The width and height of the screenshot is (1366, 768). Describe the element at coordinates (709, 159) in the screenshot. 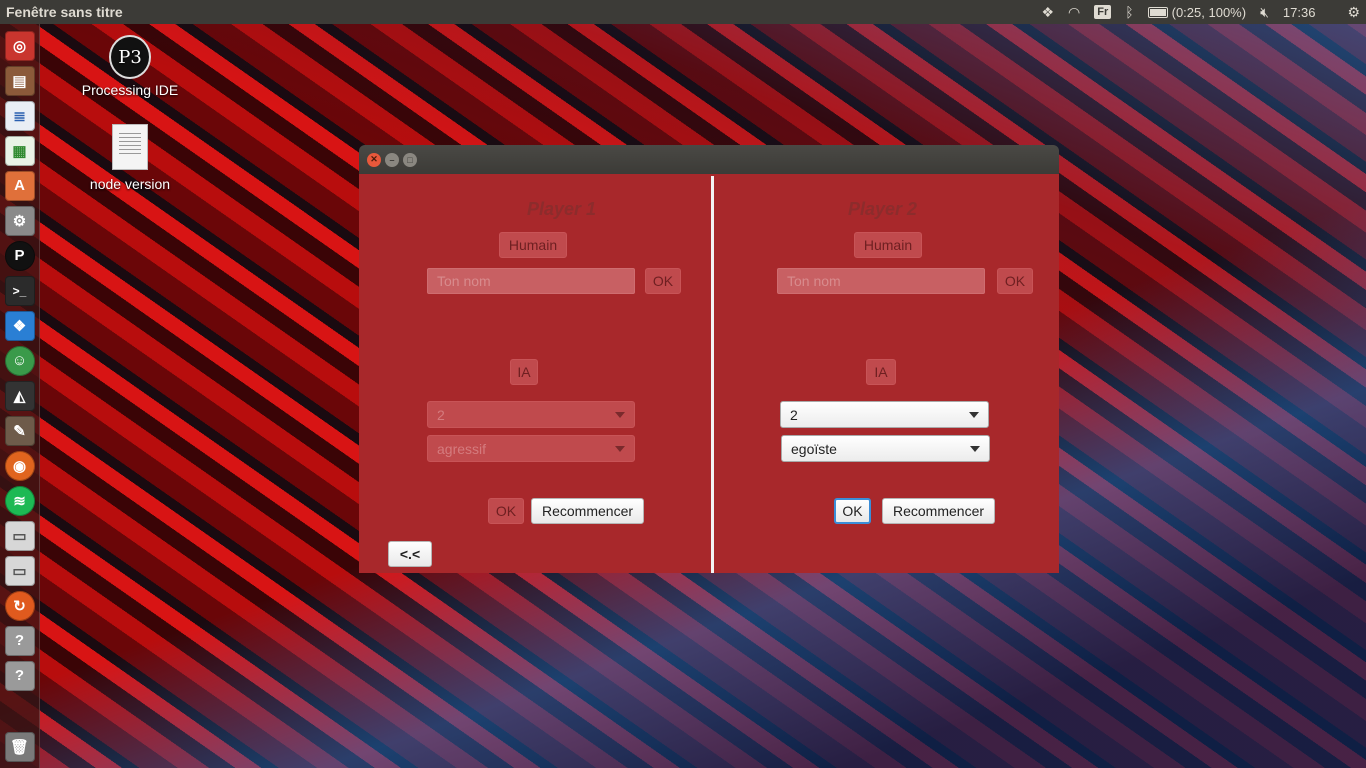

I see `window-titlebar: ✕ – □` at that location.